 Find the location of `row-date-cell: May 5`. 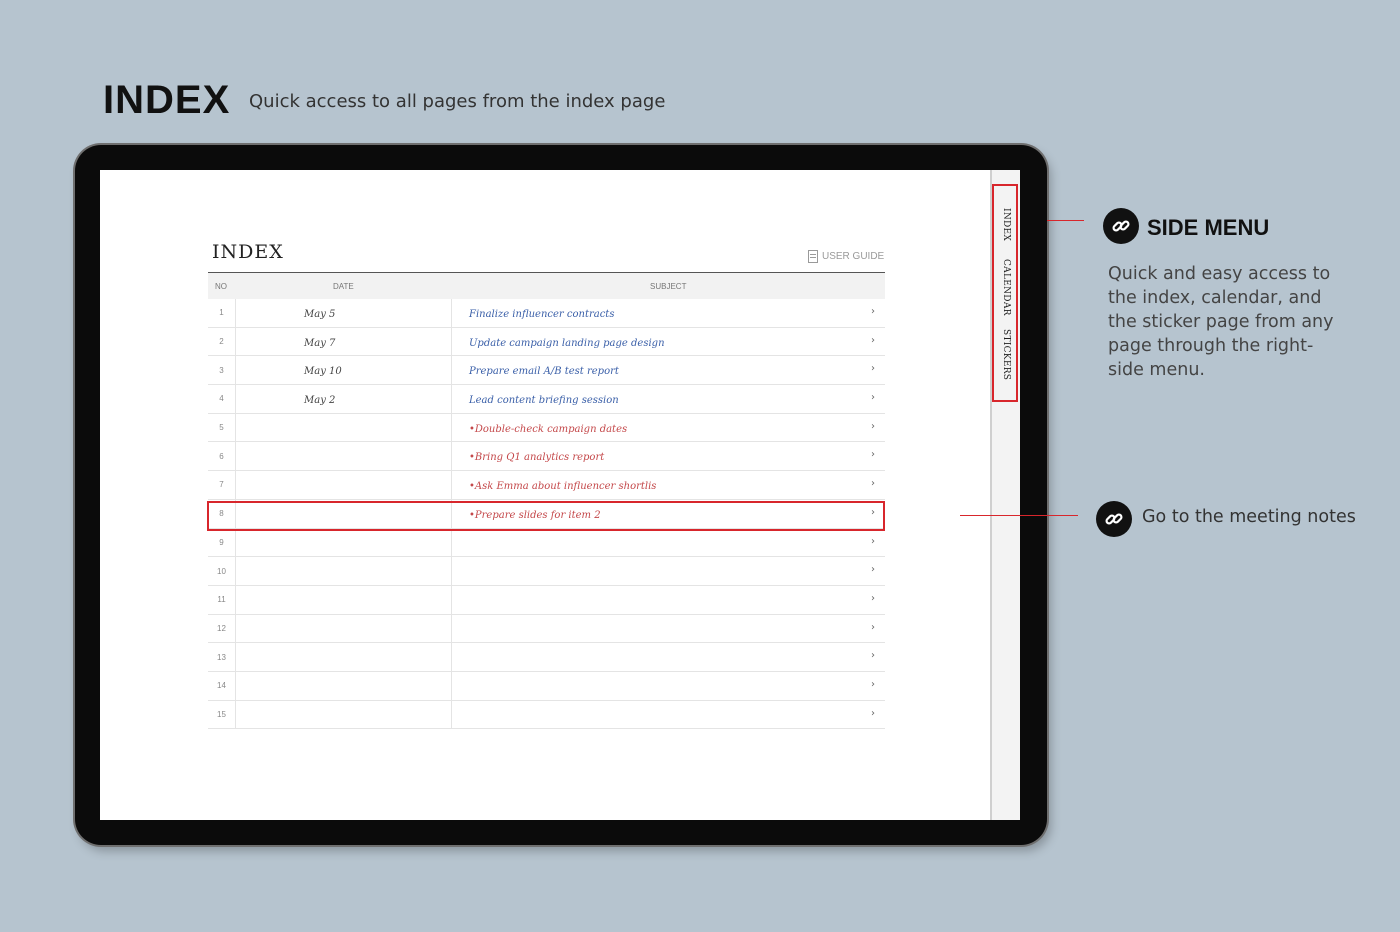

row-date-cell: May 5 is located at coordinates (344, 313).